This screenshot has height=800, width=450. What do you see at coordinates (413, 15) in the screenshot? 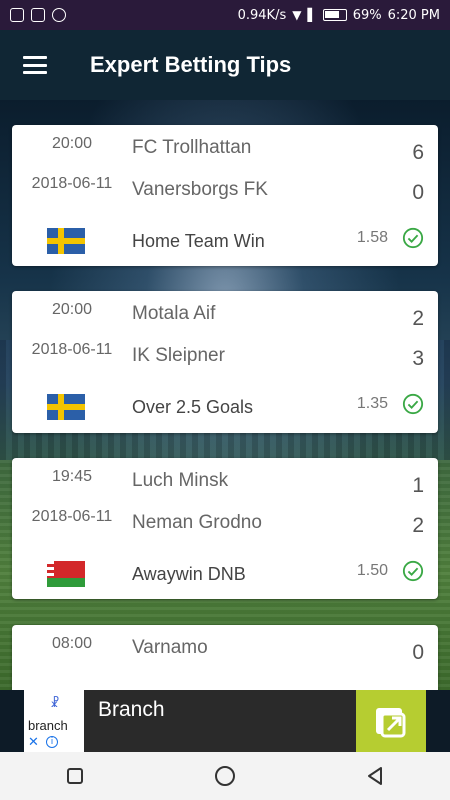
I see `clock: 6:20 PM` at bounding box center [413, 15].